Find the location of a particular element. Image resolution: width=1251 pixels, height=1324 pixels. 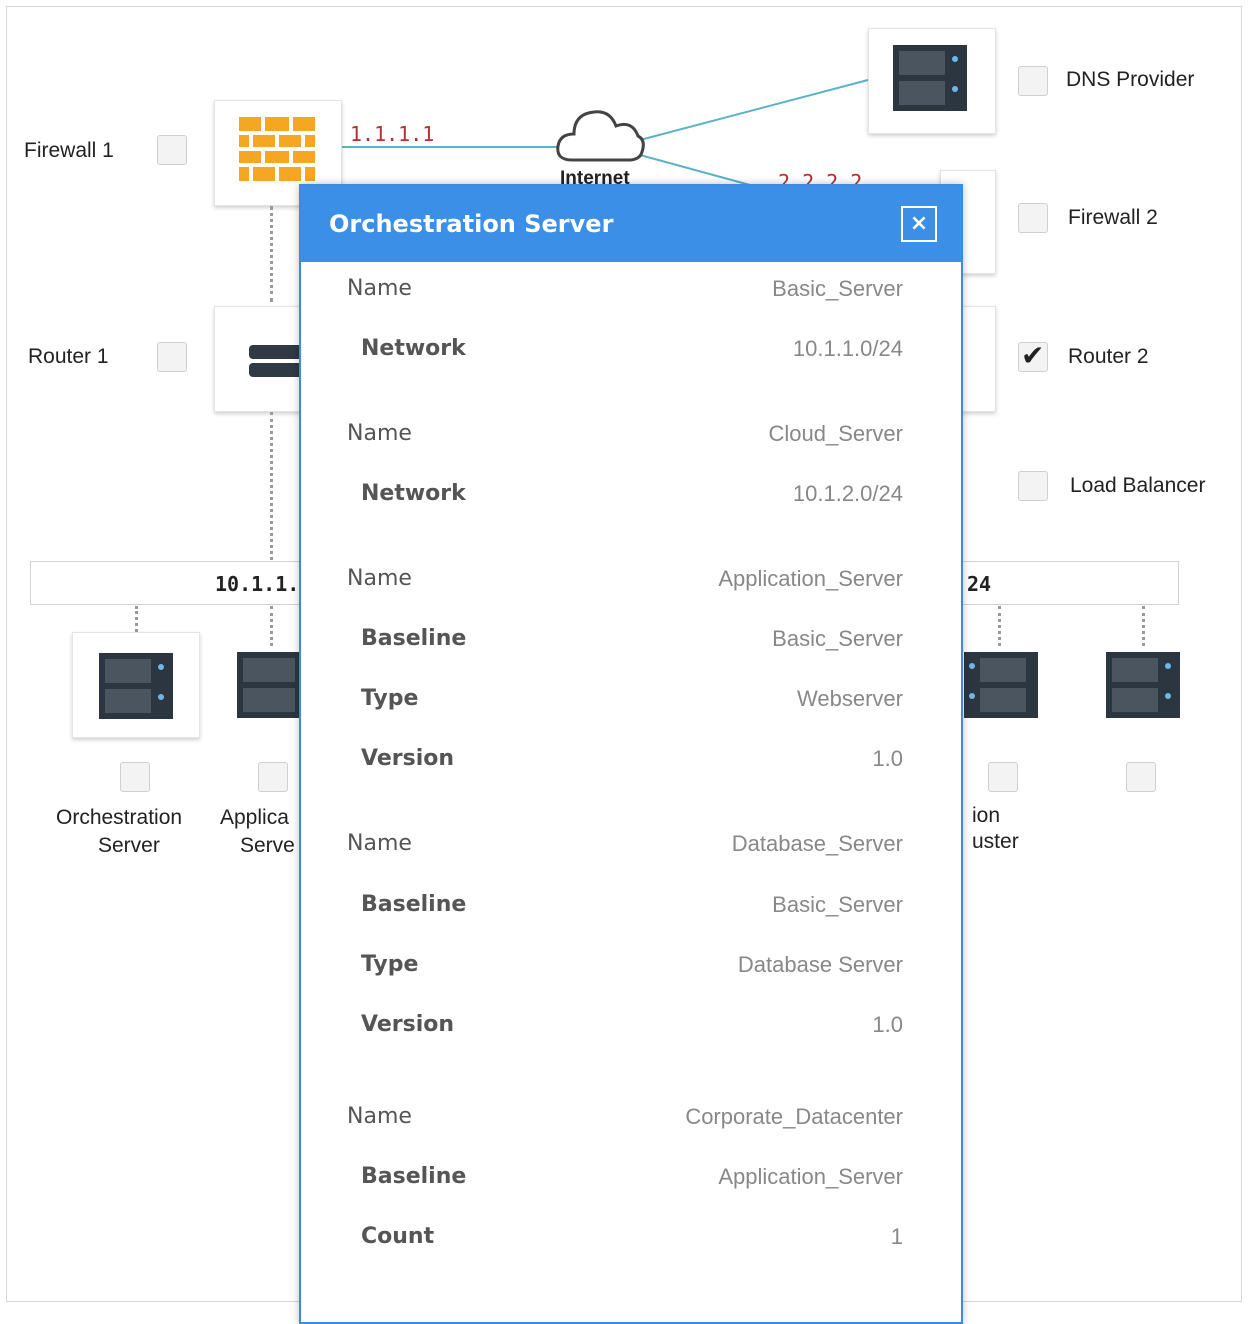

dns-provider-label: DNS Provider is located at coordinates (1130, 79).